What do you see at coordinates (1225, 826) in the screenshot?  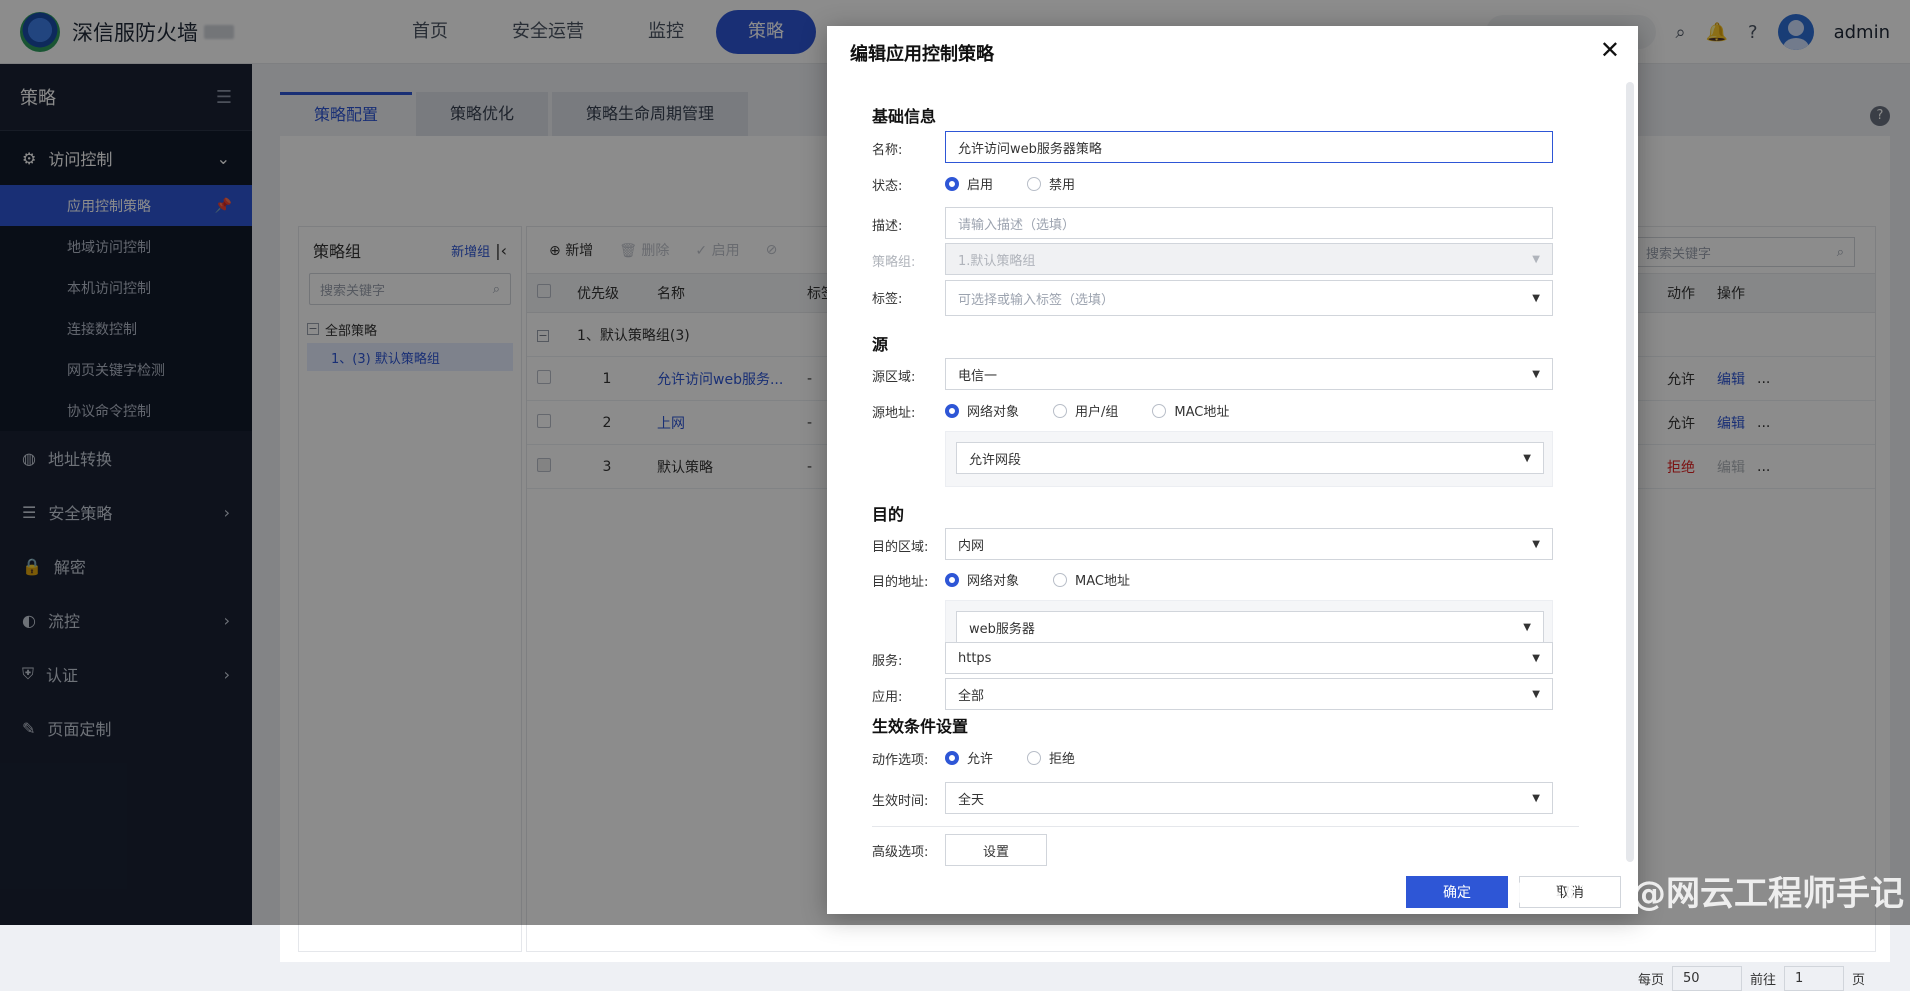 I see `divider` at bounding box center [1225, 826].